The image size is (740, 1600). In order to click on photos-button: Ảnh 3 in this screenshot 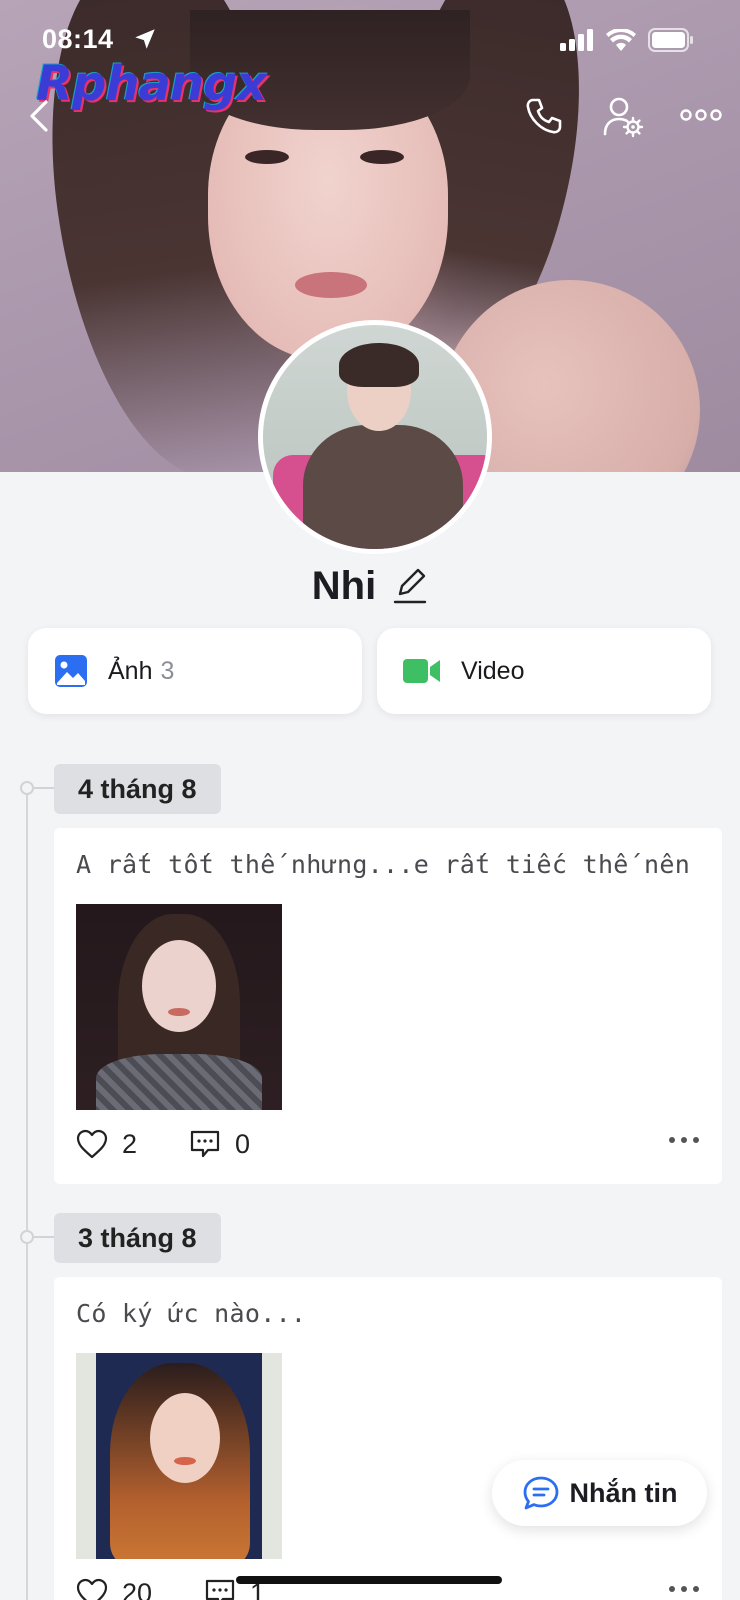, I will do `click(195, 671)`.